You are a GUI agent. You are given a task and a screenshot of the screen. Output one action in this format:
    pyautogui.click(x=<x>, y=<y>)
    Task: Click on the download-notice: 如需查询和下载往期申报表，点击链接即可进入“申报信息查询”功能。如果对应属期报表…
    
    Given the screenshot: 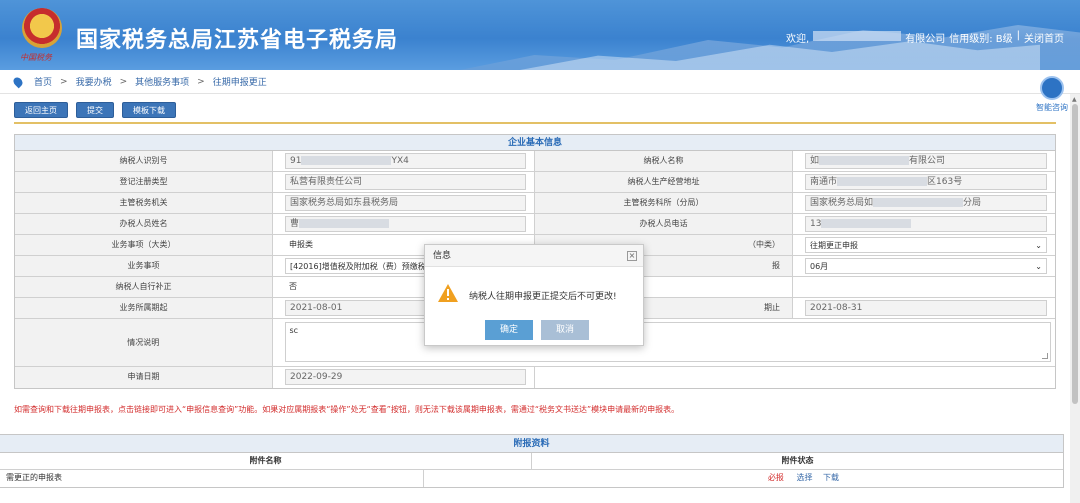 What is the action you would take?
    pyautogui.click(x=347, y=409)
    